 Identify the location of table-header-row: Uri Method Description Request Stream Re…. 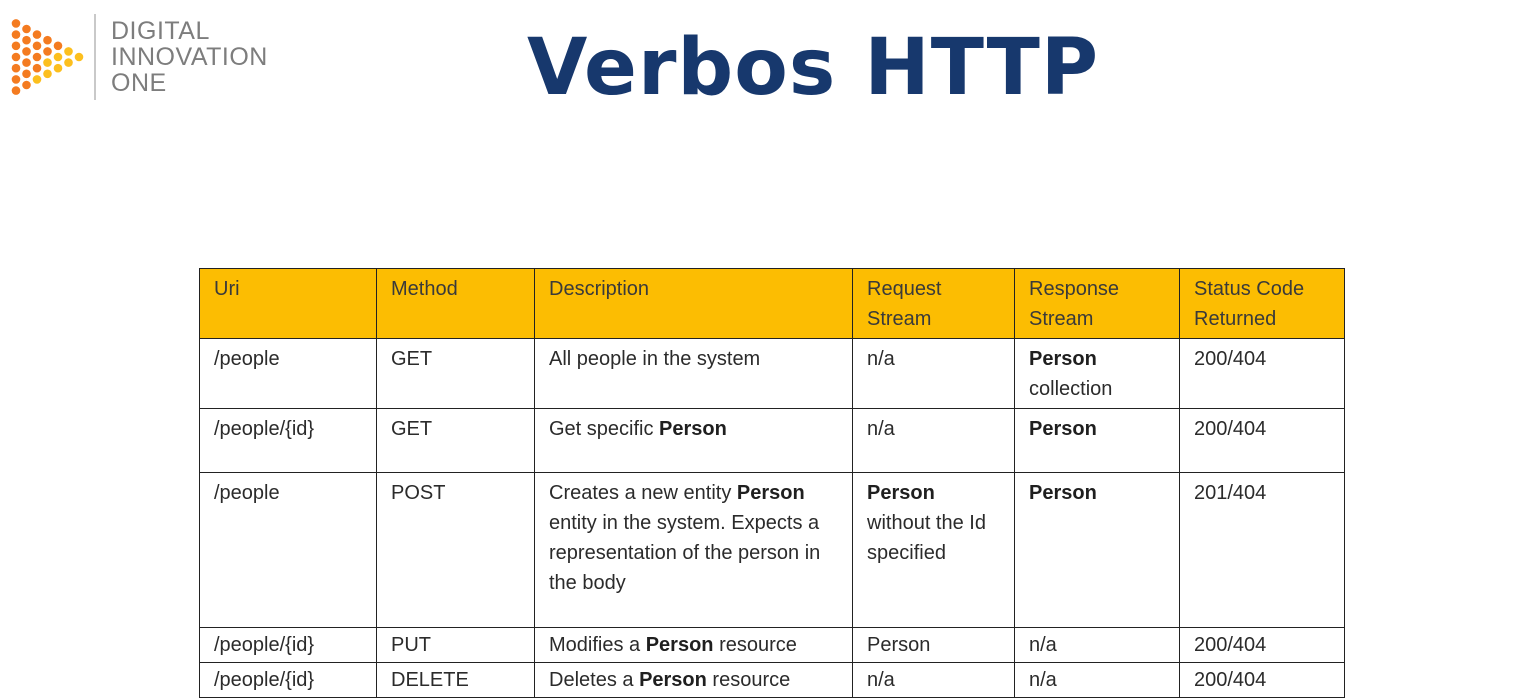
(772, 303).